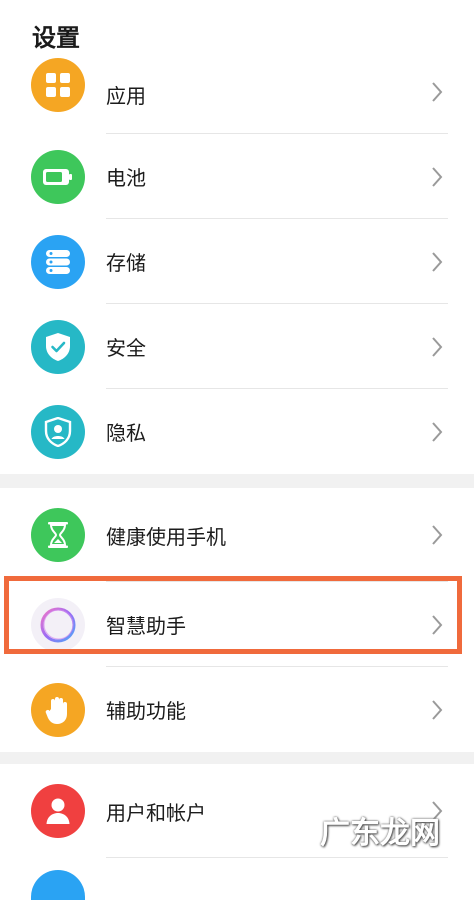  What do you see at coordinates (58, 431) in the screenshot?
I see `privacy-shield-icon` at bounding box center [58, 431].